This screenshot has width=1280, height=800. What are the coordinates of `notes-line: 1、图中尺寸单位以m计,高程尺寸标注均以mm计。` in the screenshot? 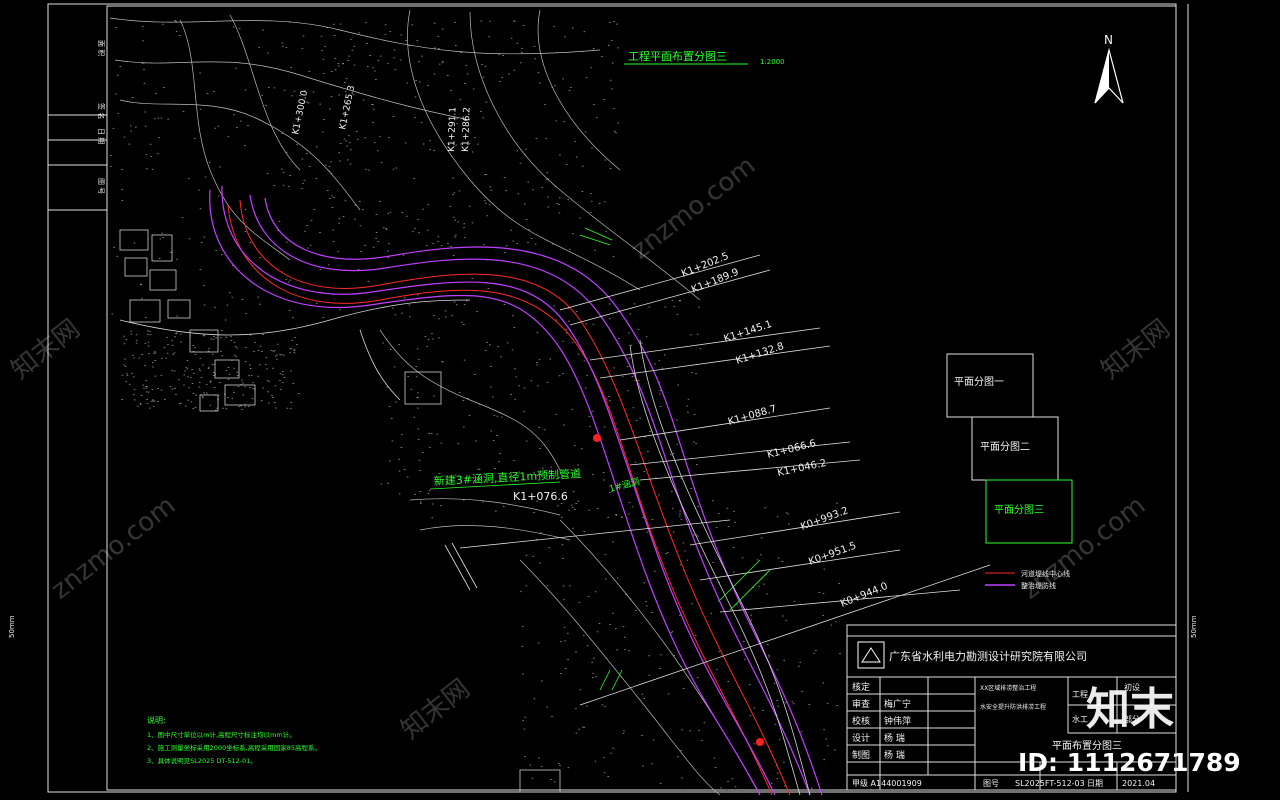 It's located at (221, 734).